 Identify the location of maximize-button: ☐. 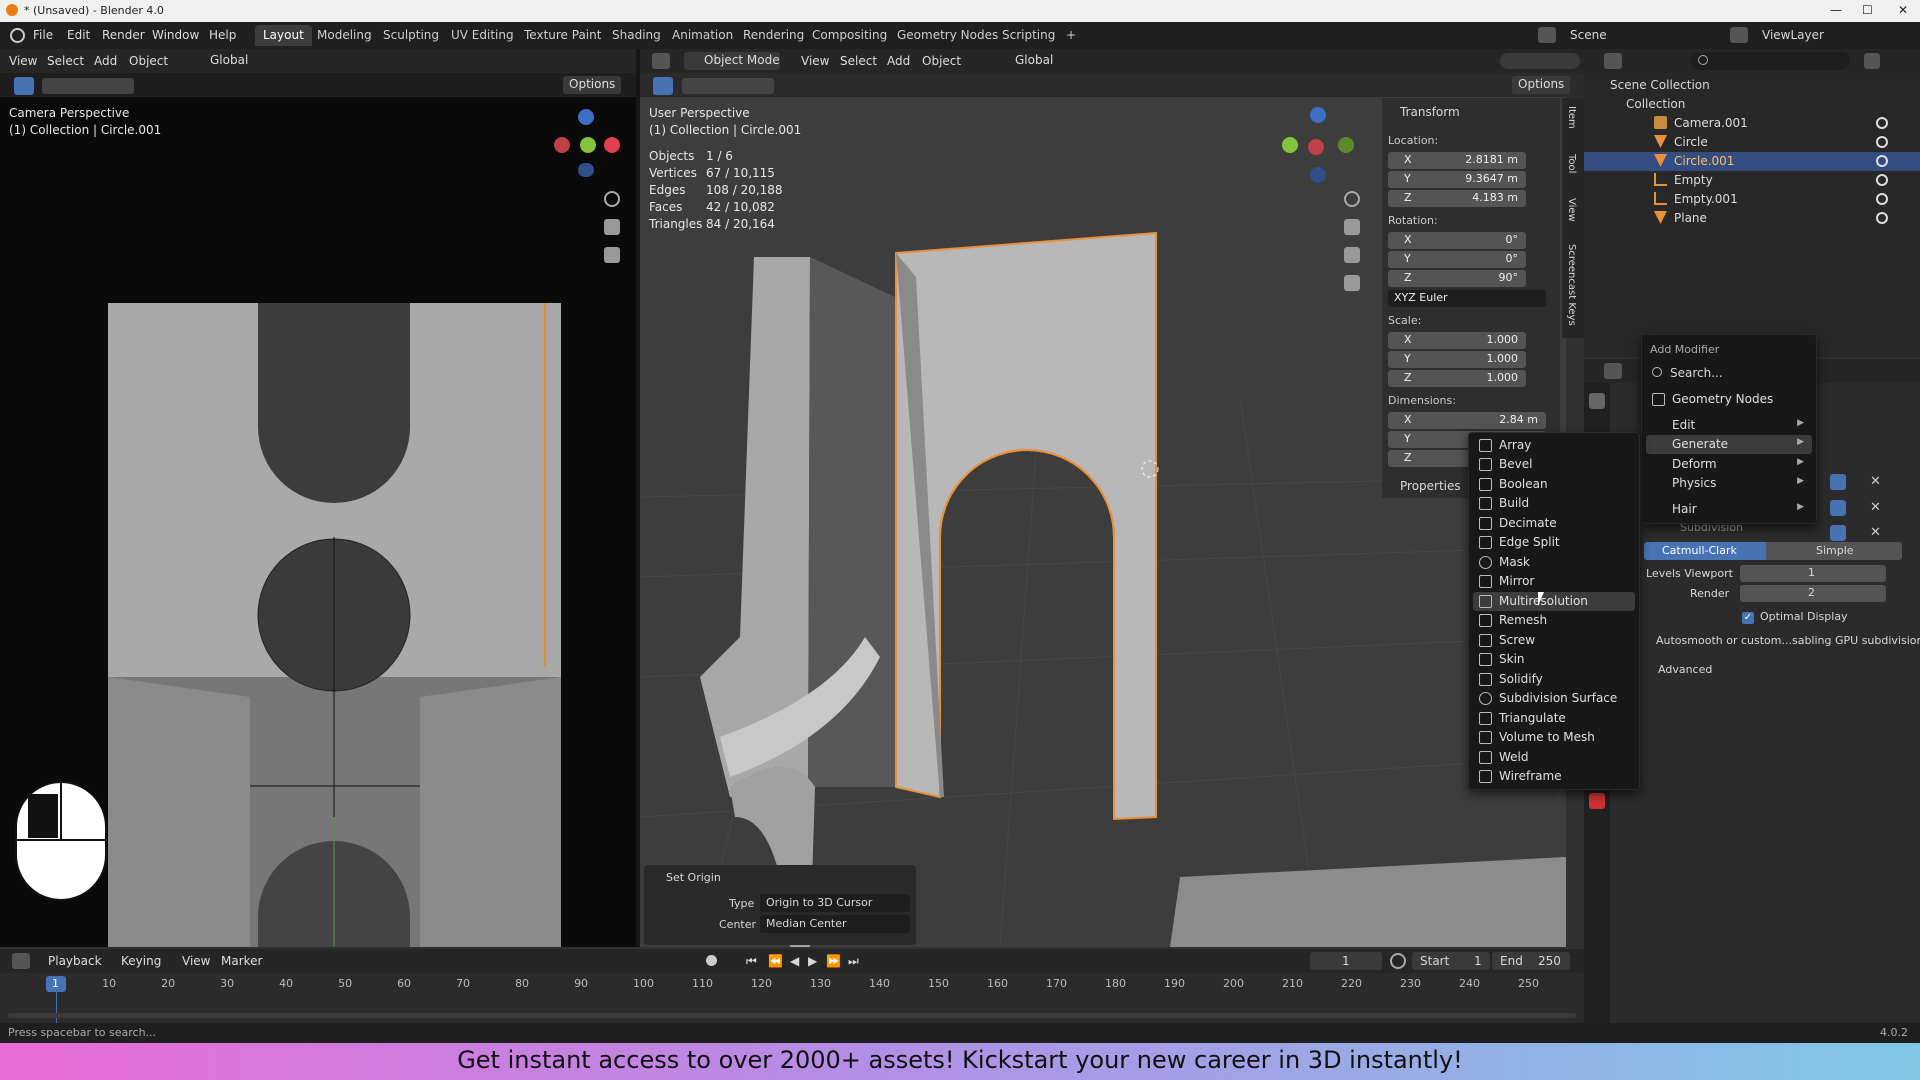
(1867, 10).